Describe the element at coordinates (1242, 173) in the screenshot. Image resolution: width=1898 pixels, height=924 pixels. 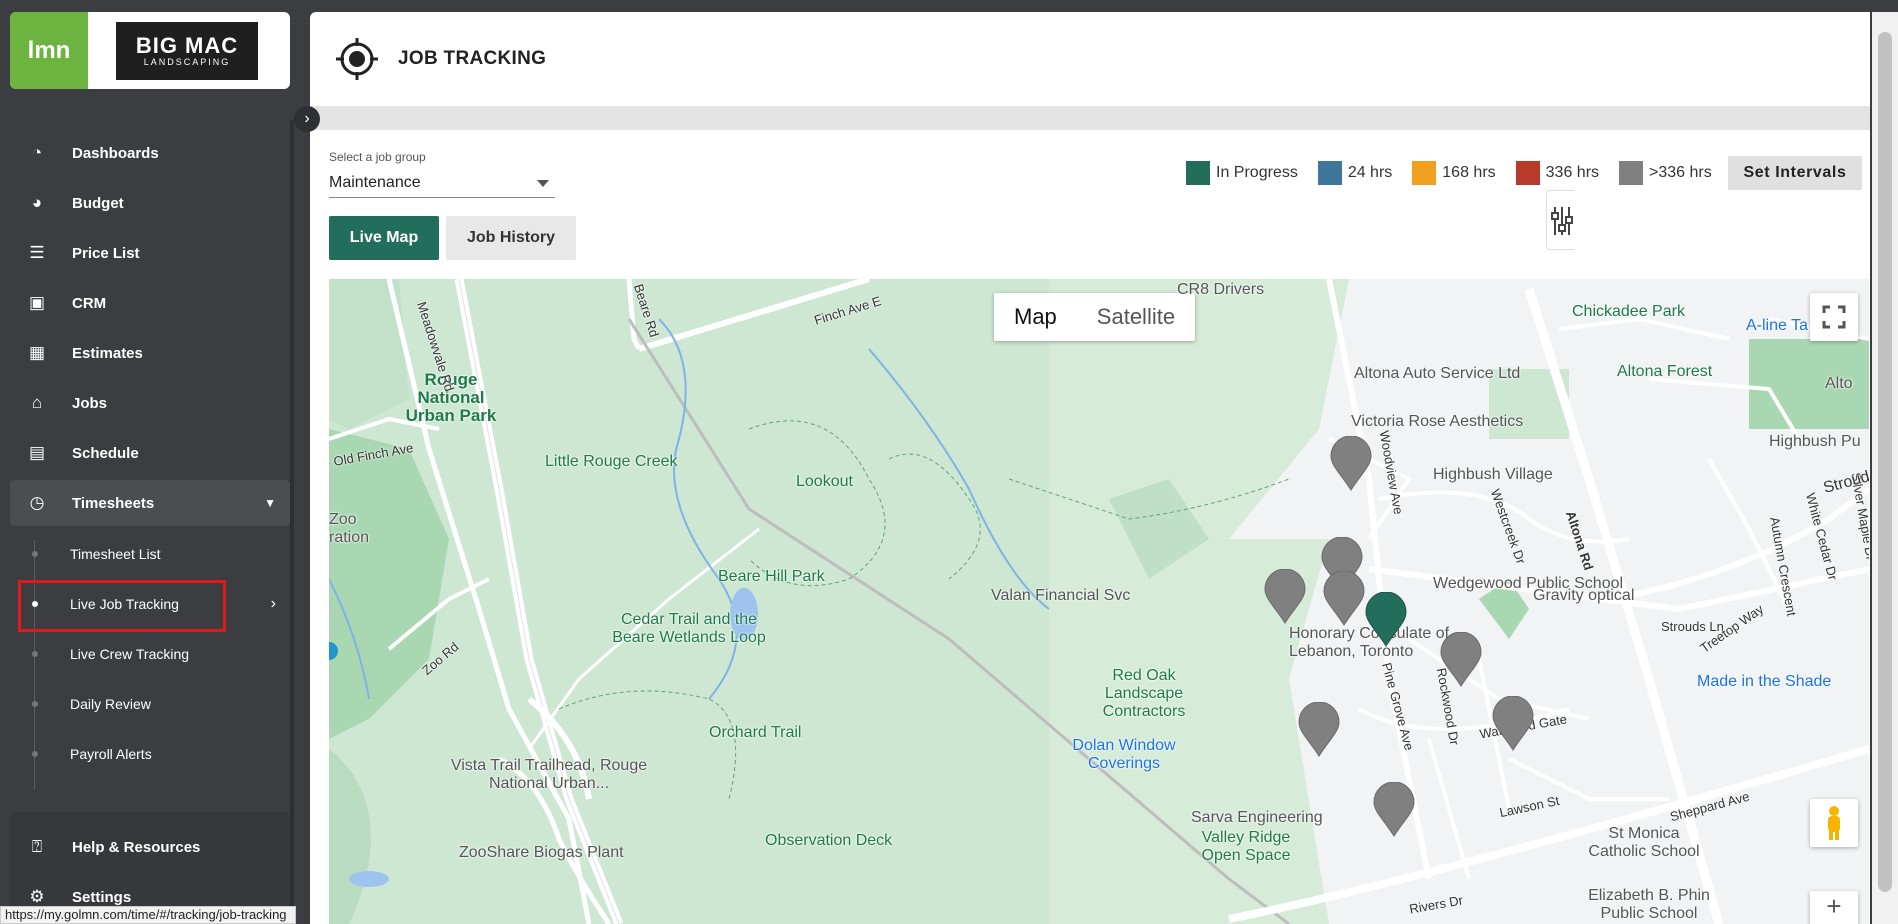
I see `legend-item: In Progress` at that location.